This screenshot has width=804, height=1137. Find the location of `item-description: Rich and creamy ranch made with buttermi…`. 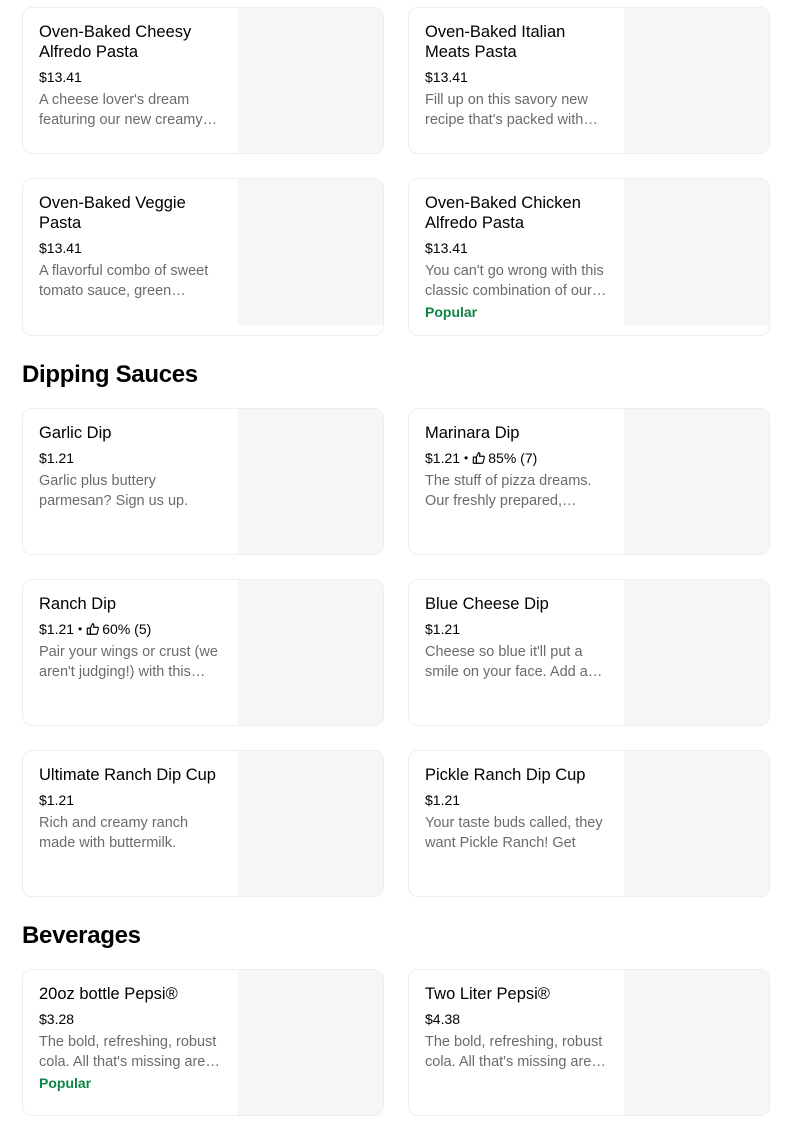

item-description: Rich and creamy ranch made with buttermi… is located at coordinates (114, 833).